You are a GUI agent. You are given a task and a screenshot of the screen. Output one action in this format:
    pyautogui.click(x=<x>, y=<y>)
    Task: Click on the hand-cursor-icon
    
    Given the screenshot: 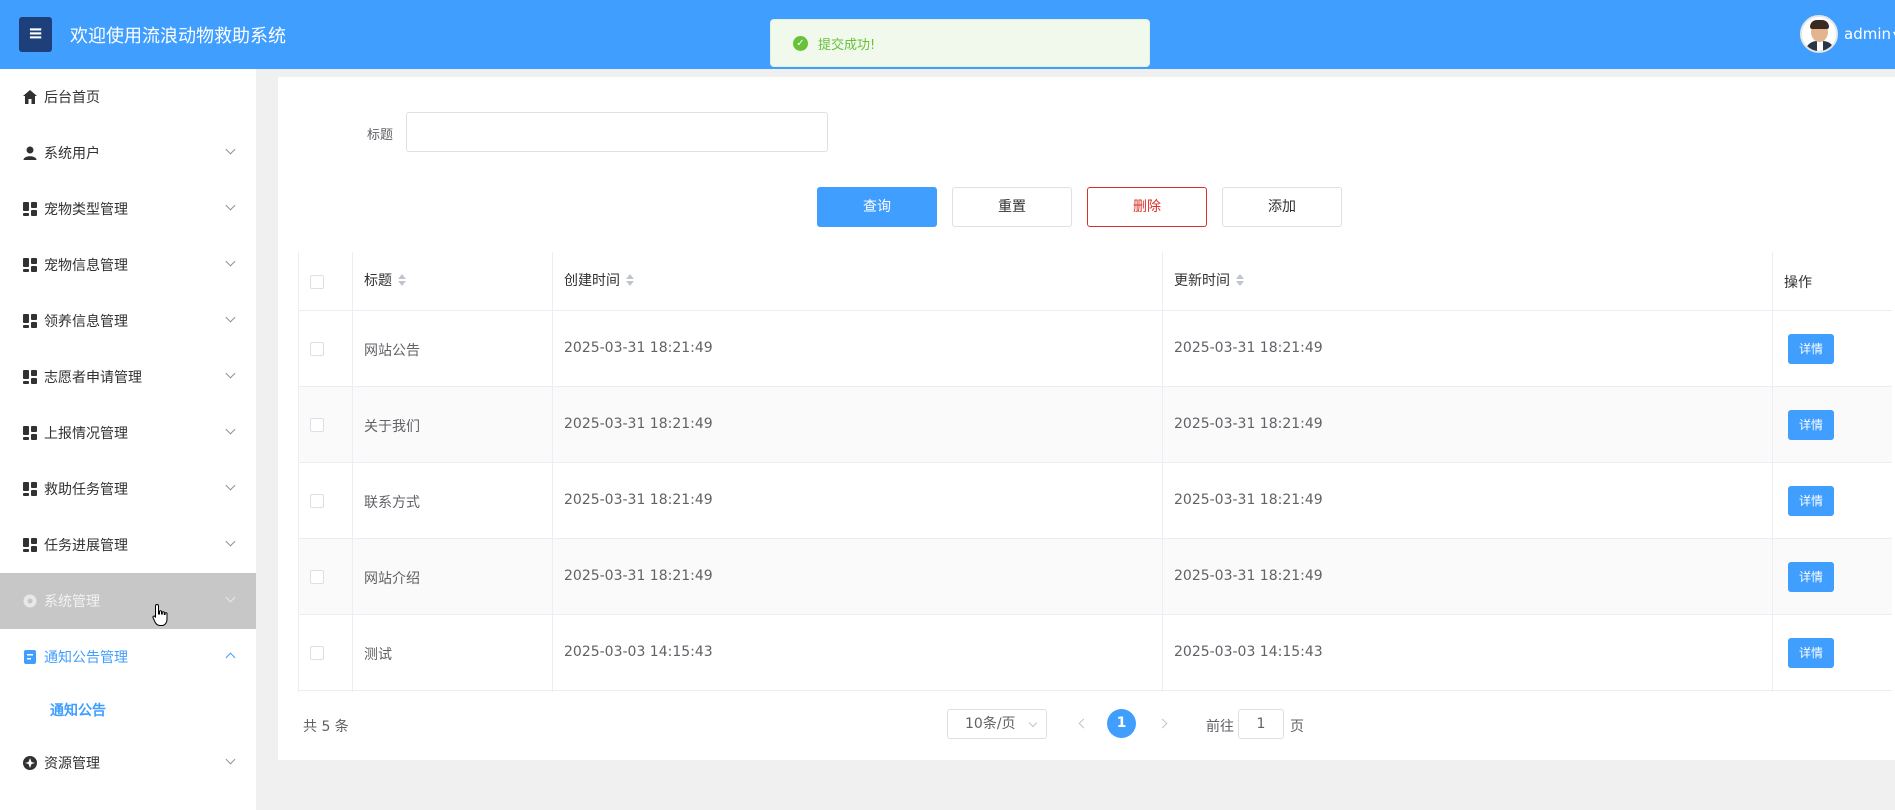 What is the action you would take?
    pyautogui.click(x=160, y=614)
    